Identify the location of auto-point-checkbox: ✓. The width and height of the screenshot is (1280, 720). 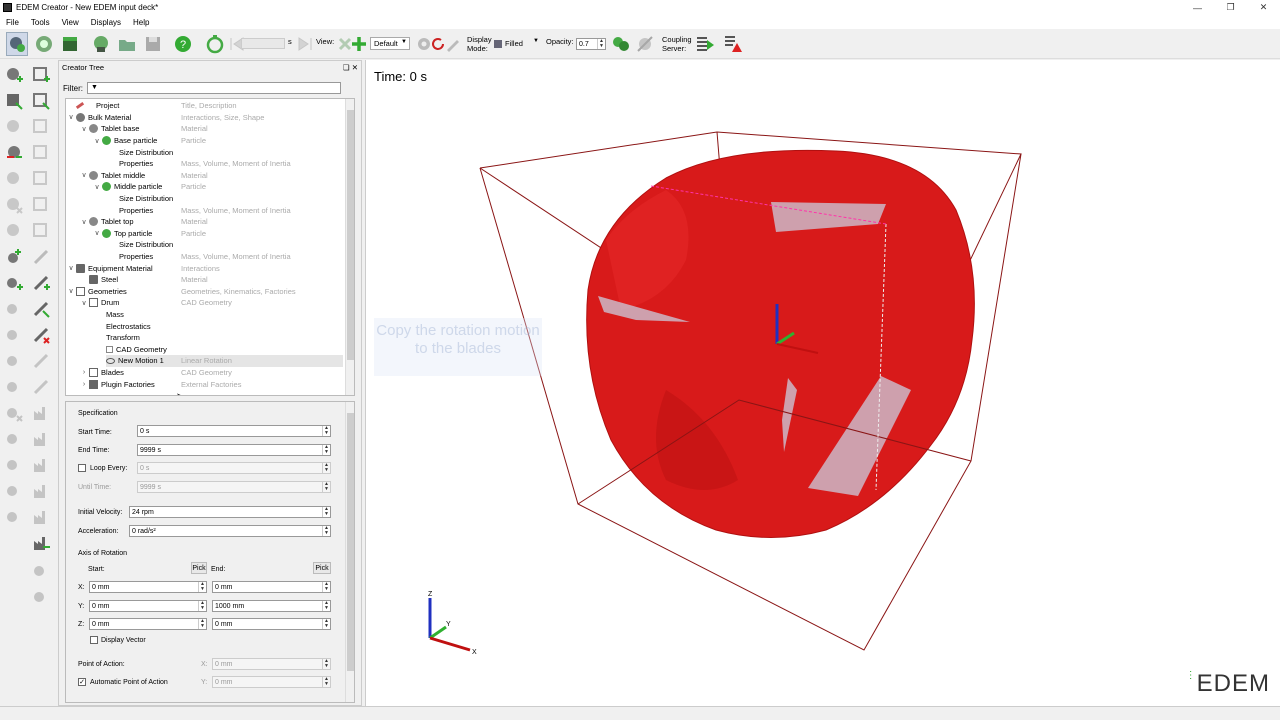
(82, 682).